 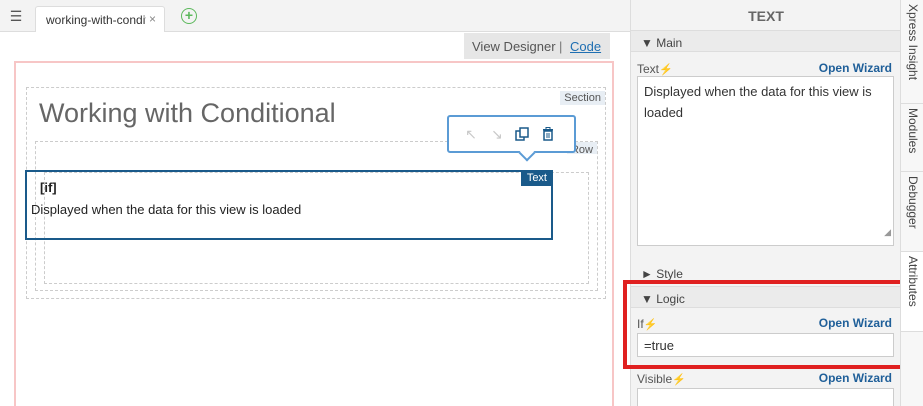 I want to click on vtab-attributes: Attributes, so click(x=912, y=292).